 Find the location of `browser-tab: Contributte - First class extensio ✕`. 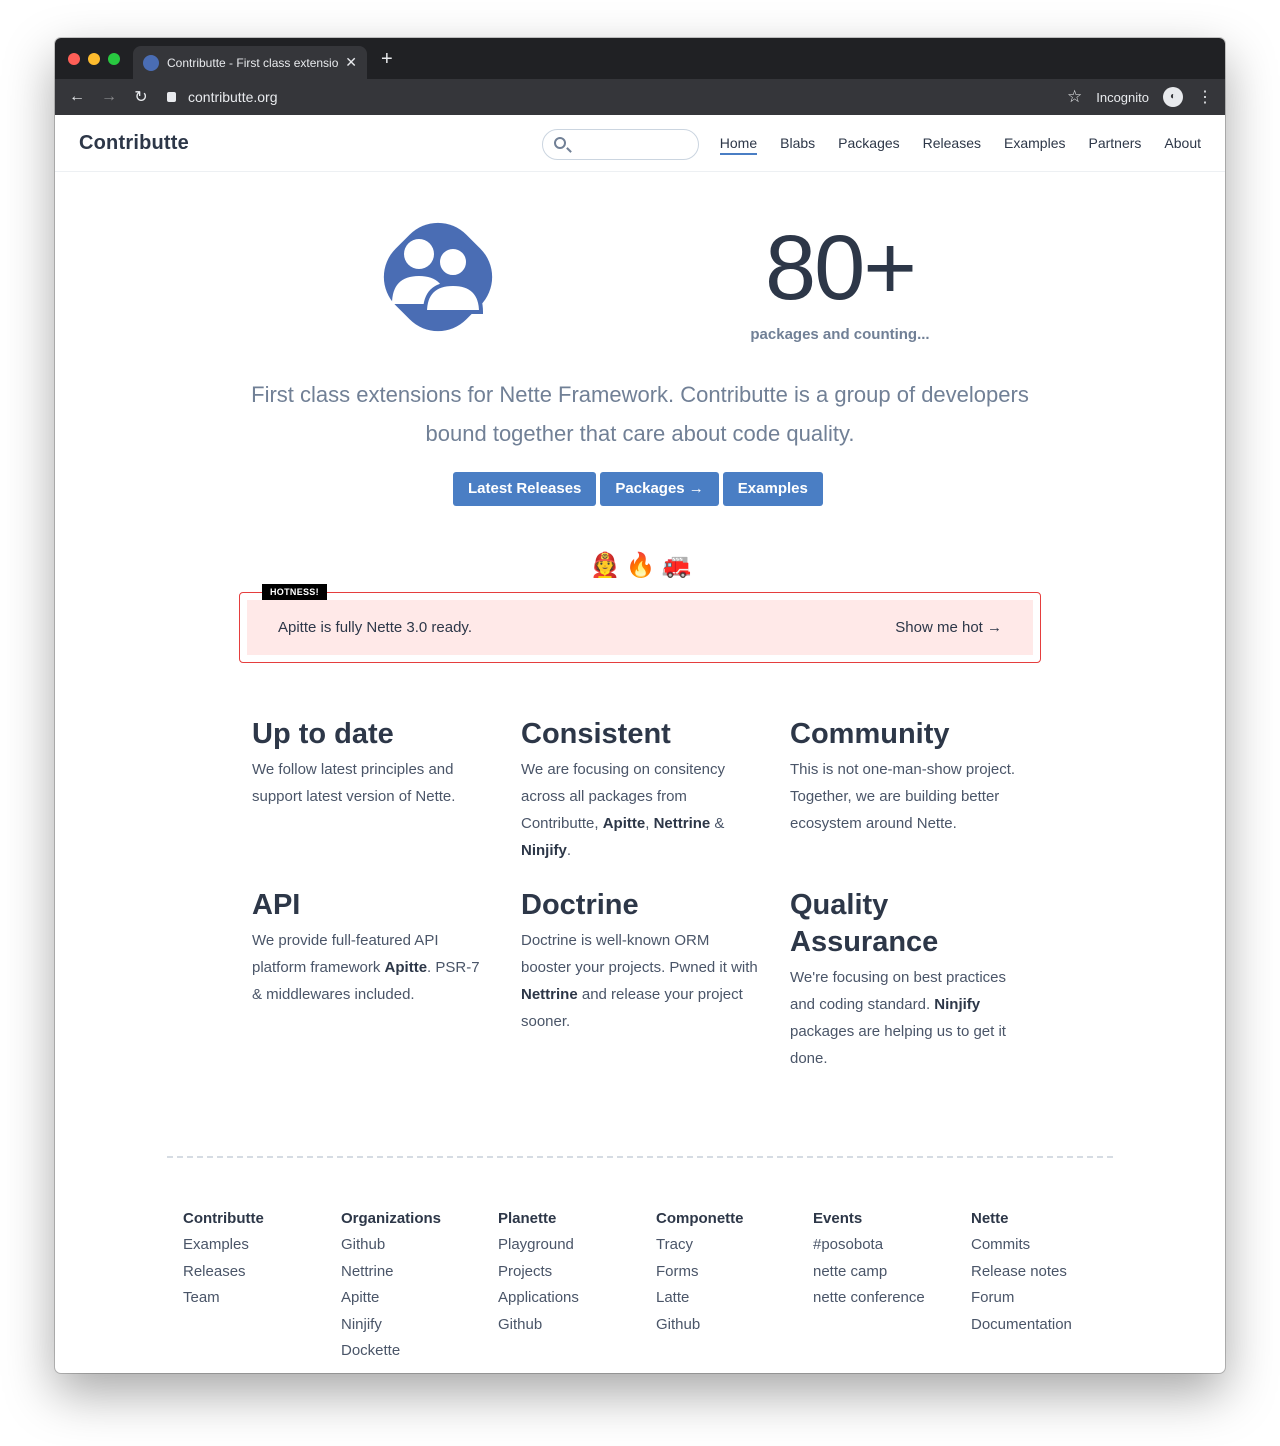

browser-tab: Contributte - First class extensio ✕ is located at coordinates (250, 62).